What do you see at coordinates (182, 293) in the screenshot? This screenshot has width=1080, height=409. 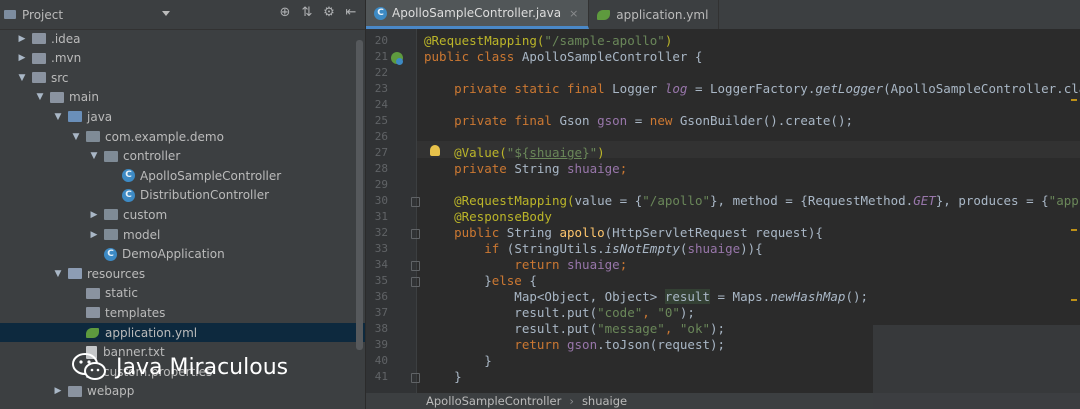 I see `tree-item: static` at bounding box center [182, 293].